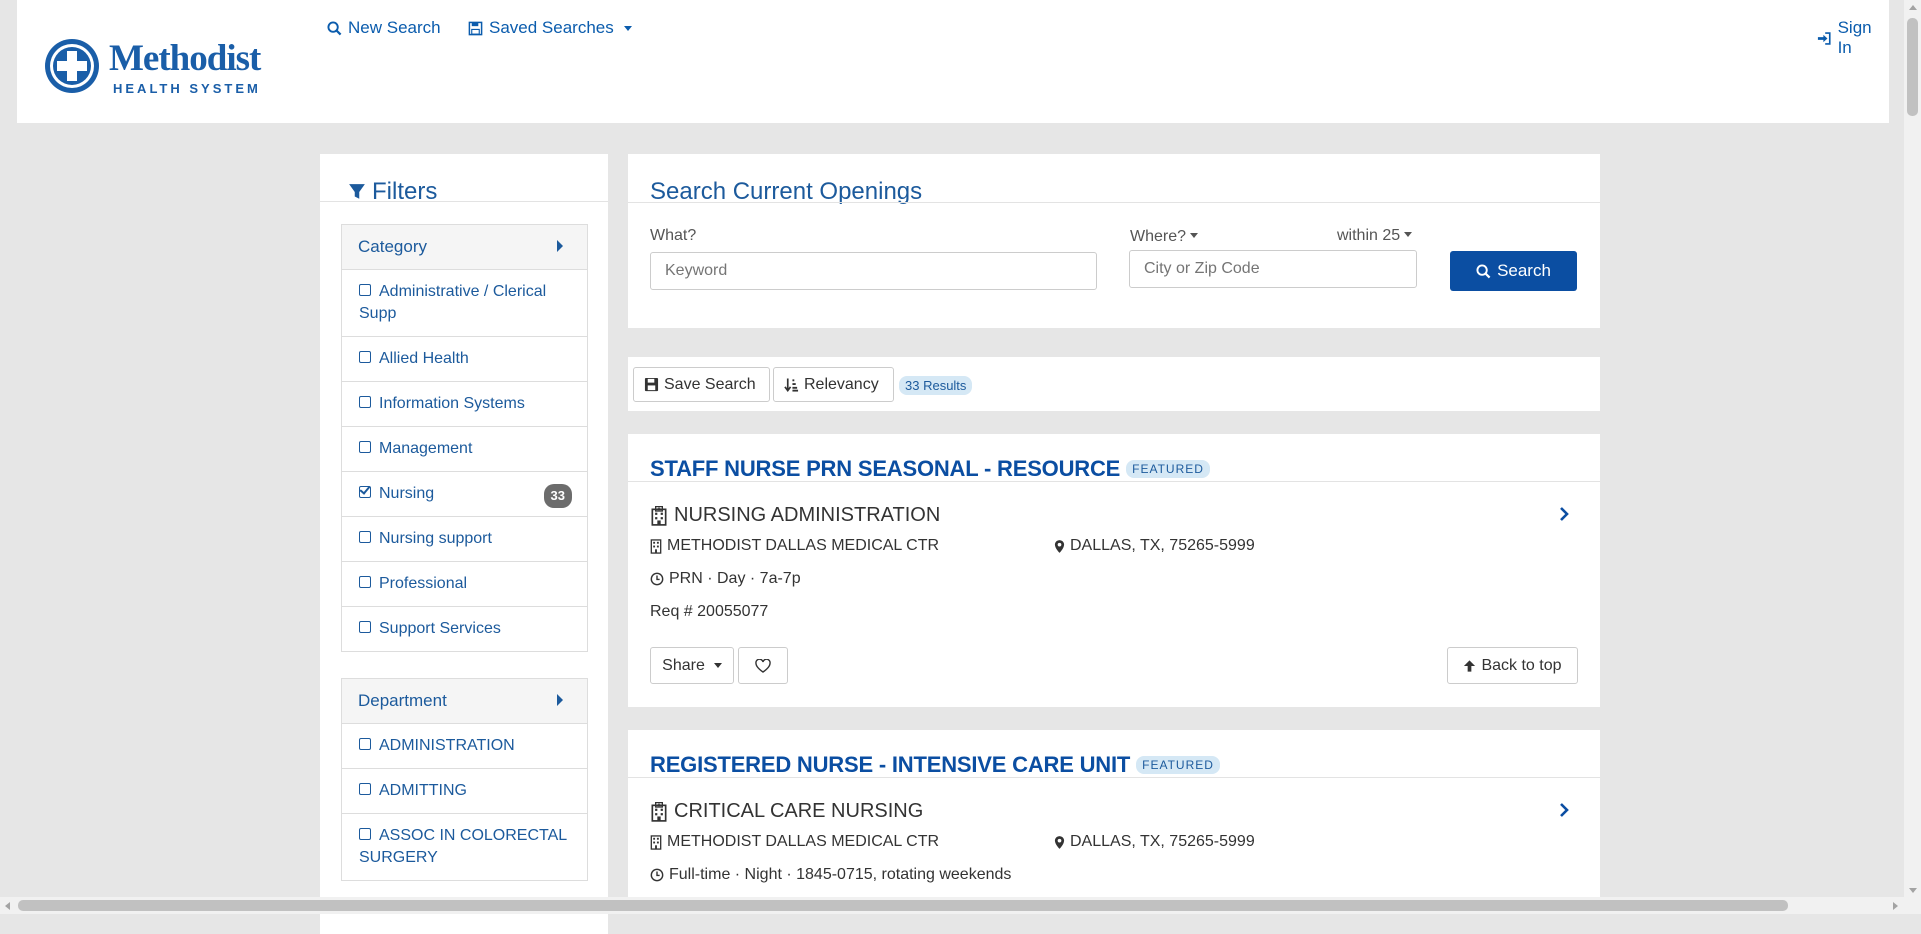  What do you see at coordinates (735, 578) in the screenshot?
I see `schedule-text: PRN · Day · 7a-7p` at bounding box center [735, 578].